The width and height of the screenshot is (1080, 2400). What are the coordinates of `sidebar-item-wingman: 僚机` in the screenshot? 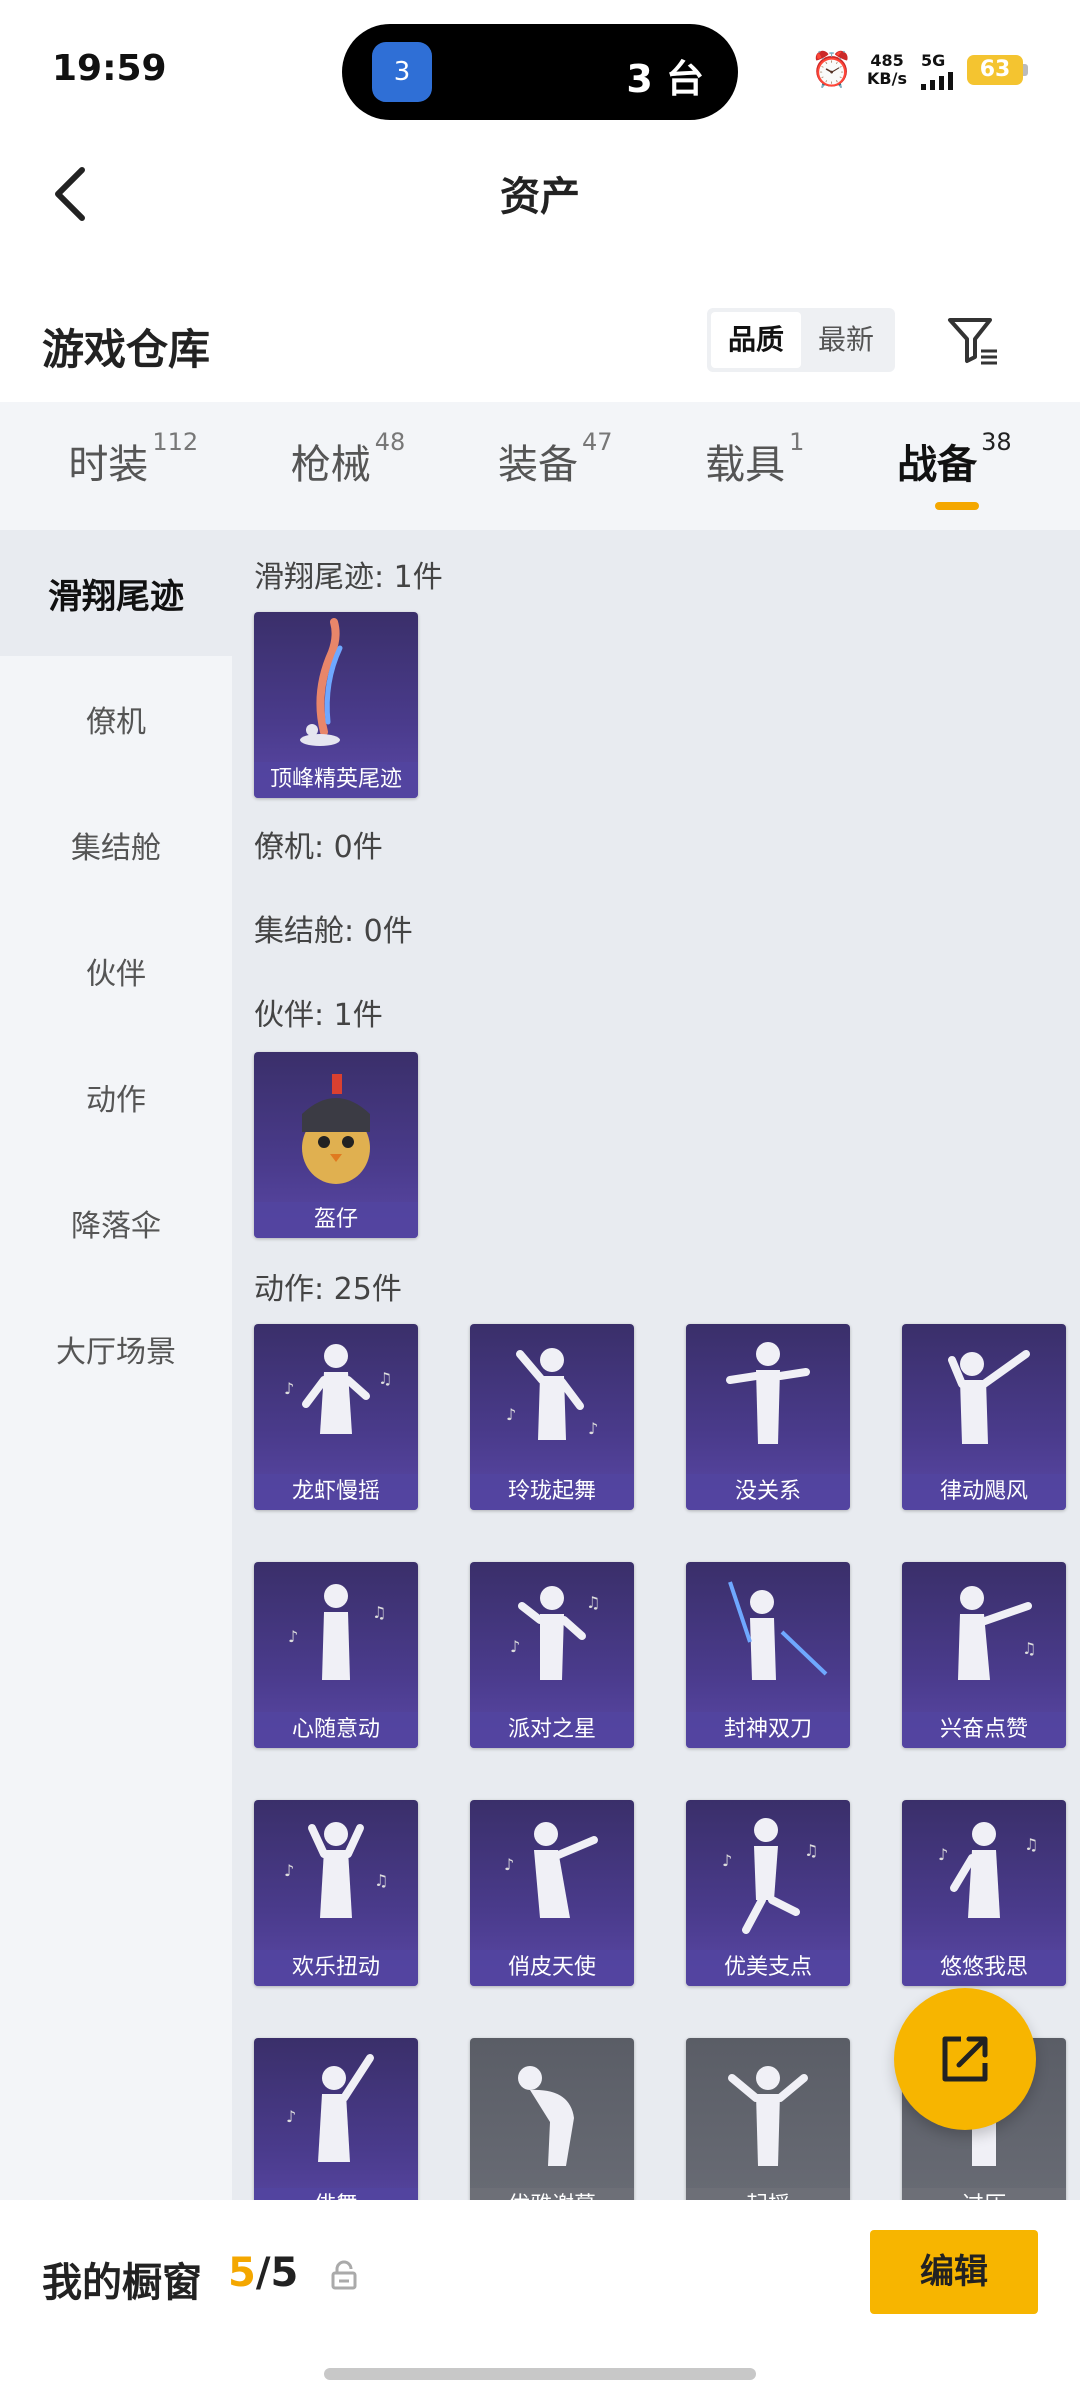 It's located at (116, 719).